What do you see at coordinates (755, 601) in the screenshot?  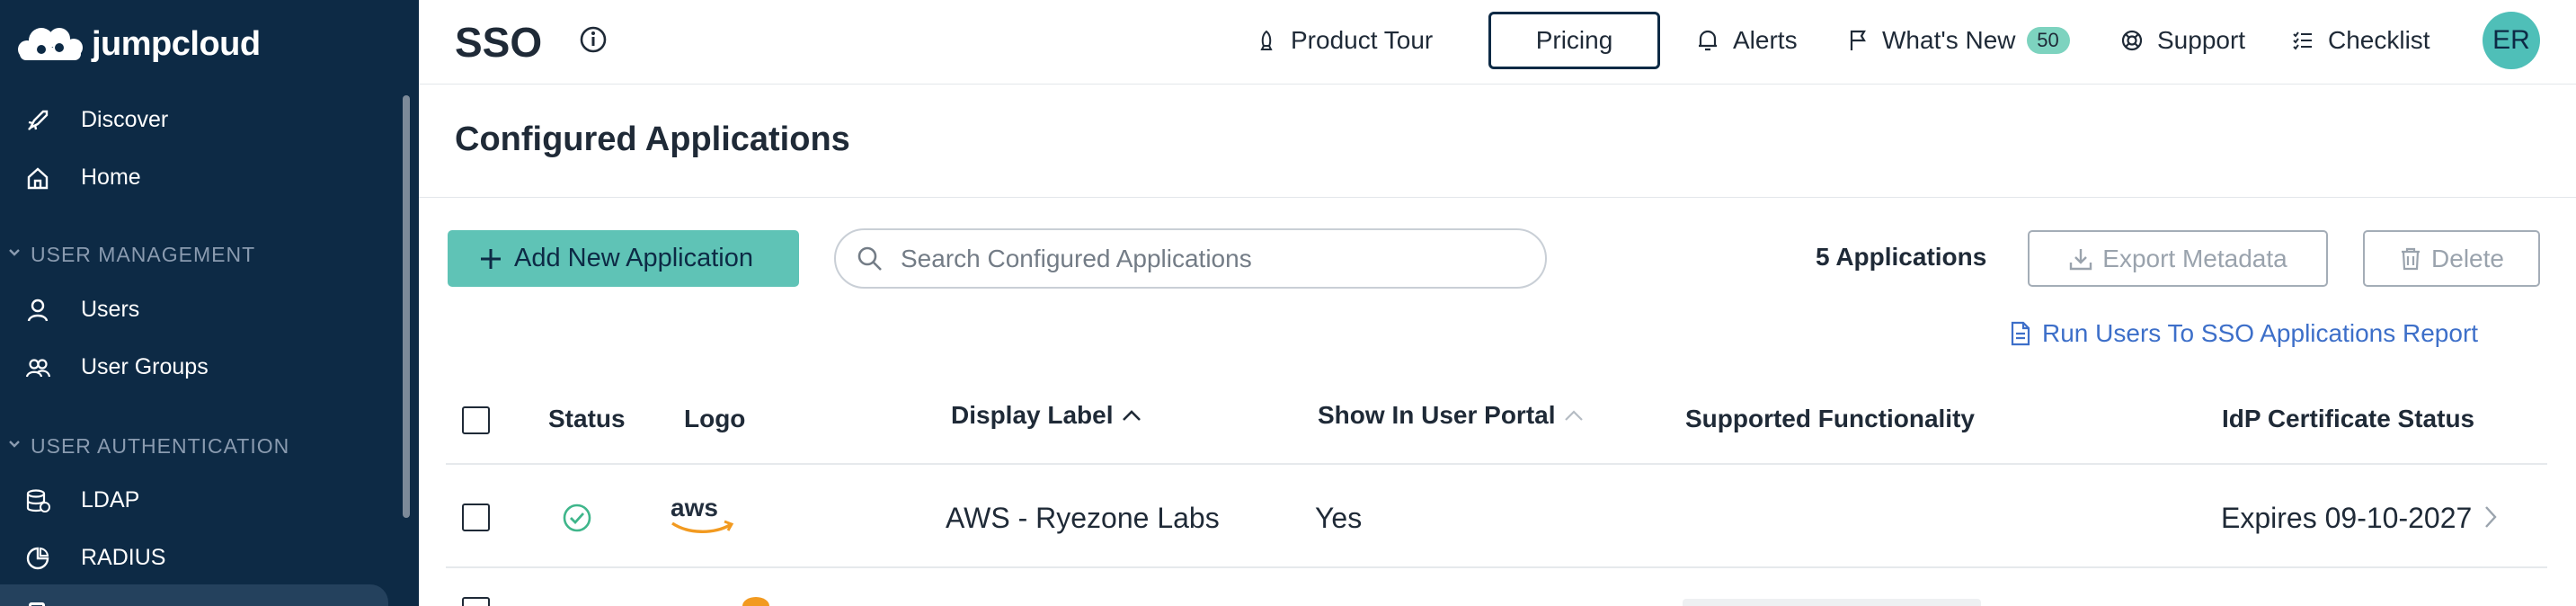 I see `app-logo-icon` at bounding box center [755, 601].